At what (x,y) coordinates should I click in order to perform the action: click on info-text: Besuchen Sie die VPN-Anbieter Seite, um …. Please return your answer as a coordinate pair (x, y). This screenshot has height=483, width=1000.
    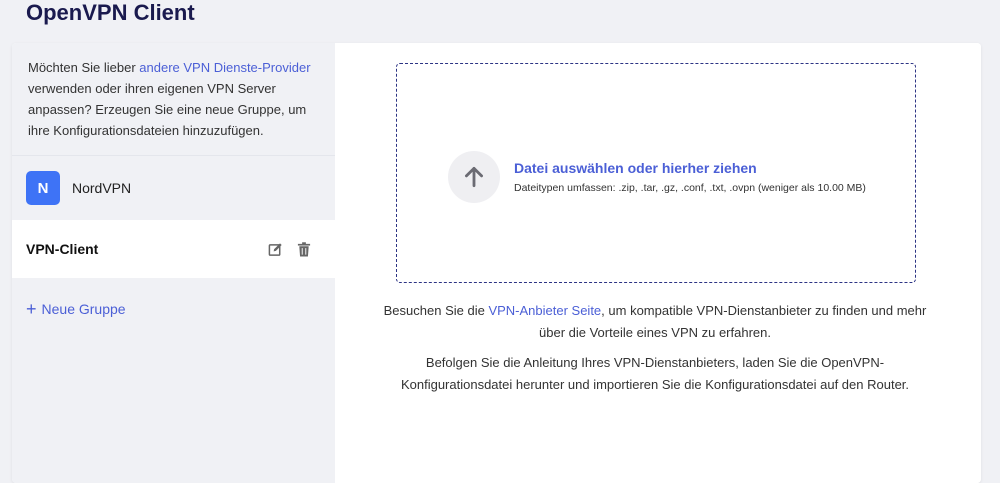
    Looking at the image, I should click on (655, 352).